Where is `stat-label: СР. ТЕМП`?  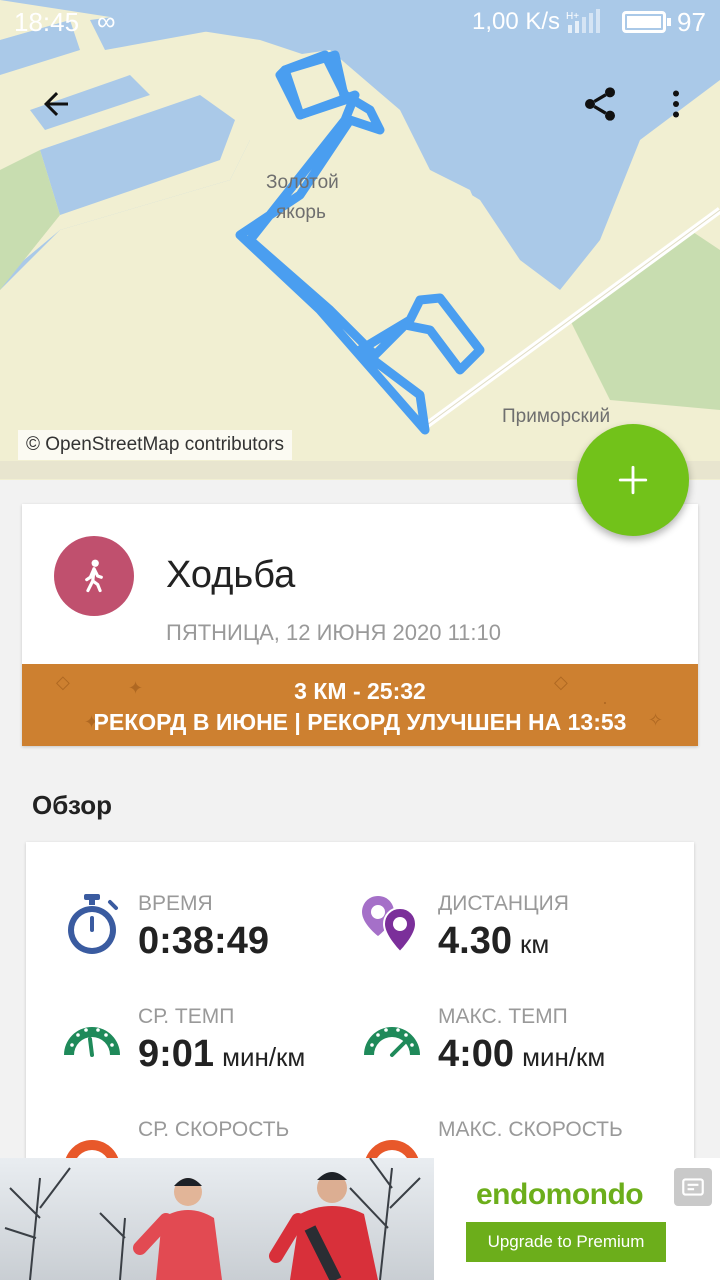 stat-label: СР. ТЕМП is located at coordinates (186, 1016).